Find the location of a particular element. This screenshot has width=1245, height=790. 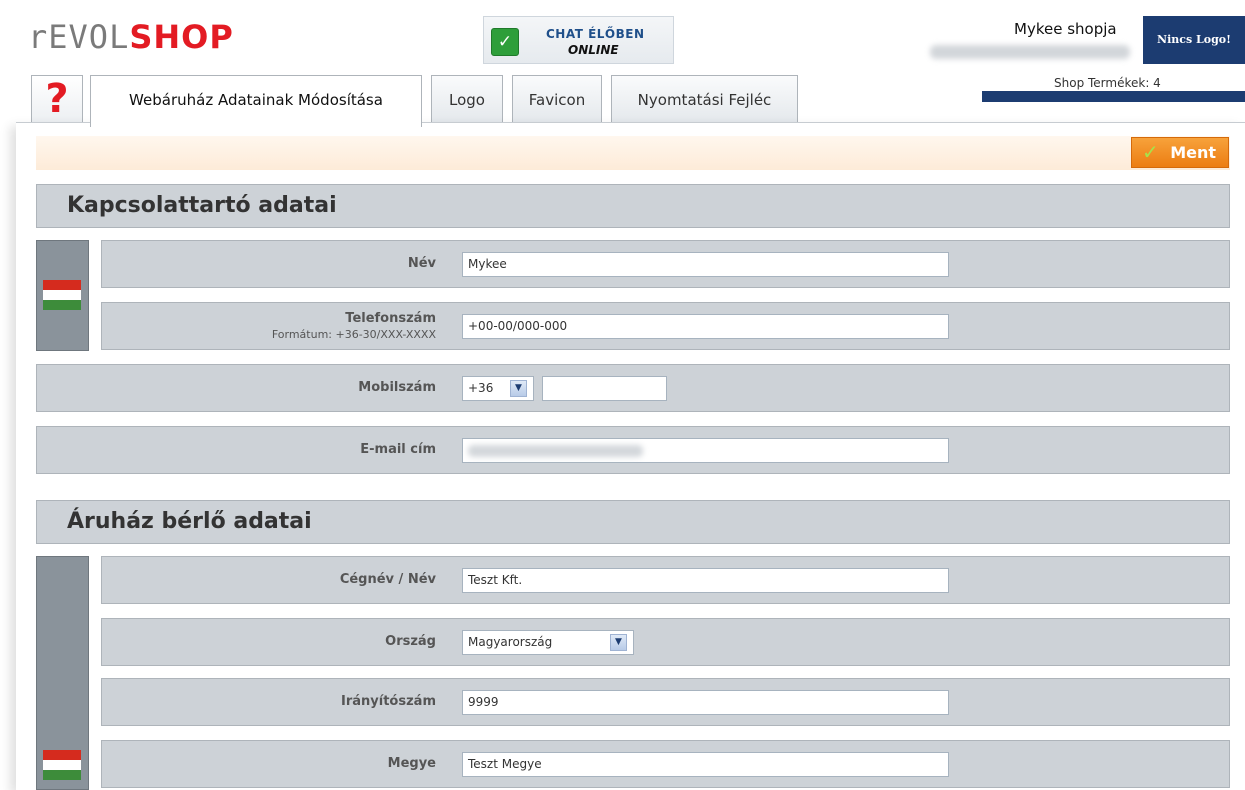

form-row-name: Név Mykee is located at coordinates (665, 264).